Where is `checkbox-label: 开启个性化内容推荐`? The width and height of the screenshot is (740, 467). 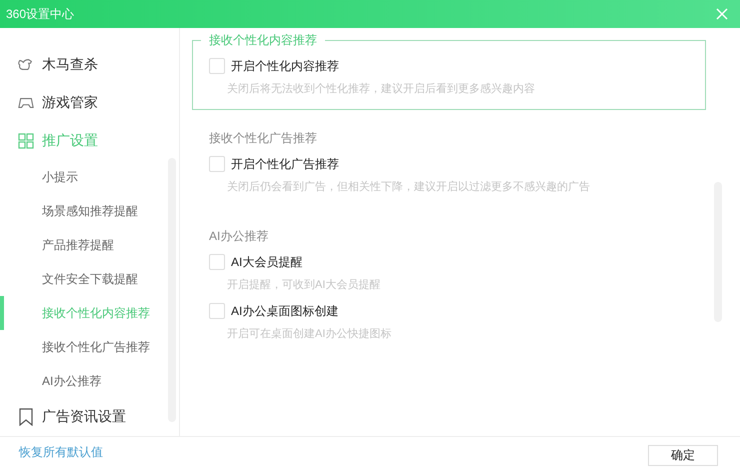 checkbox-label: 开启个性化内容推荐 is located at coordinates (285, 66).